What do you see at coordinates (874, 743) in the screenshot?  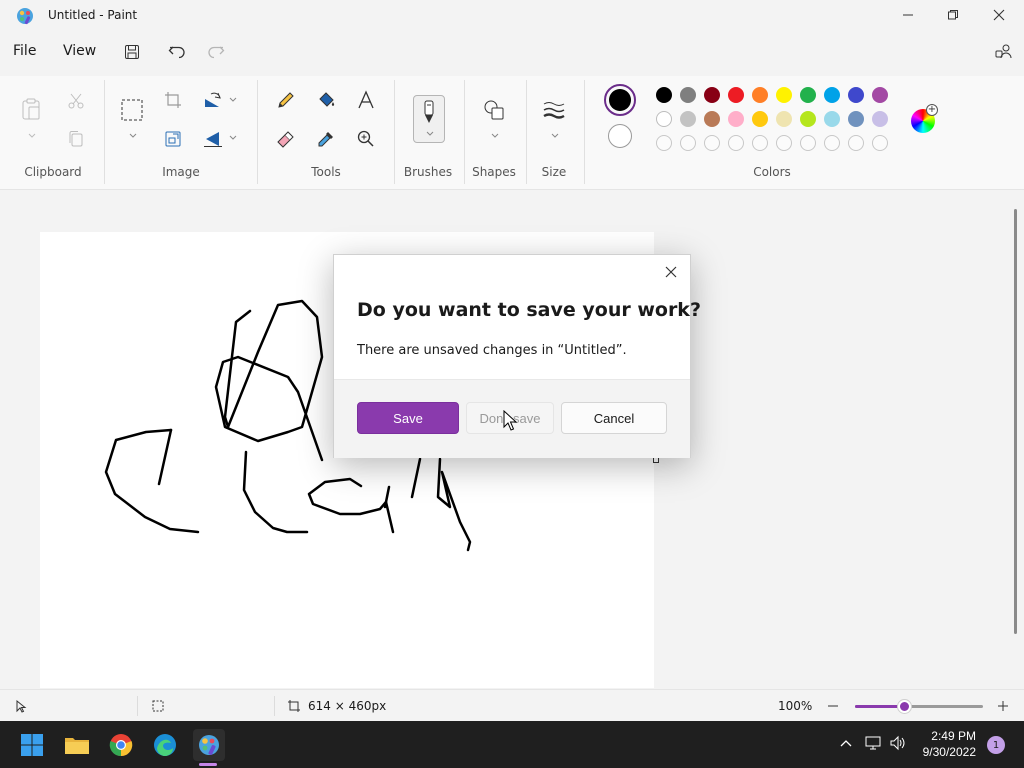 I see `network-icon` at bounding box center [874, 743].